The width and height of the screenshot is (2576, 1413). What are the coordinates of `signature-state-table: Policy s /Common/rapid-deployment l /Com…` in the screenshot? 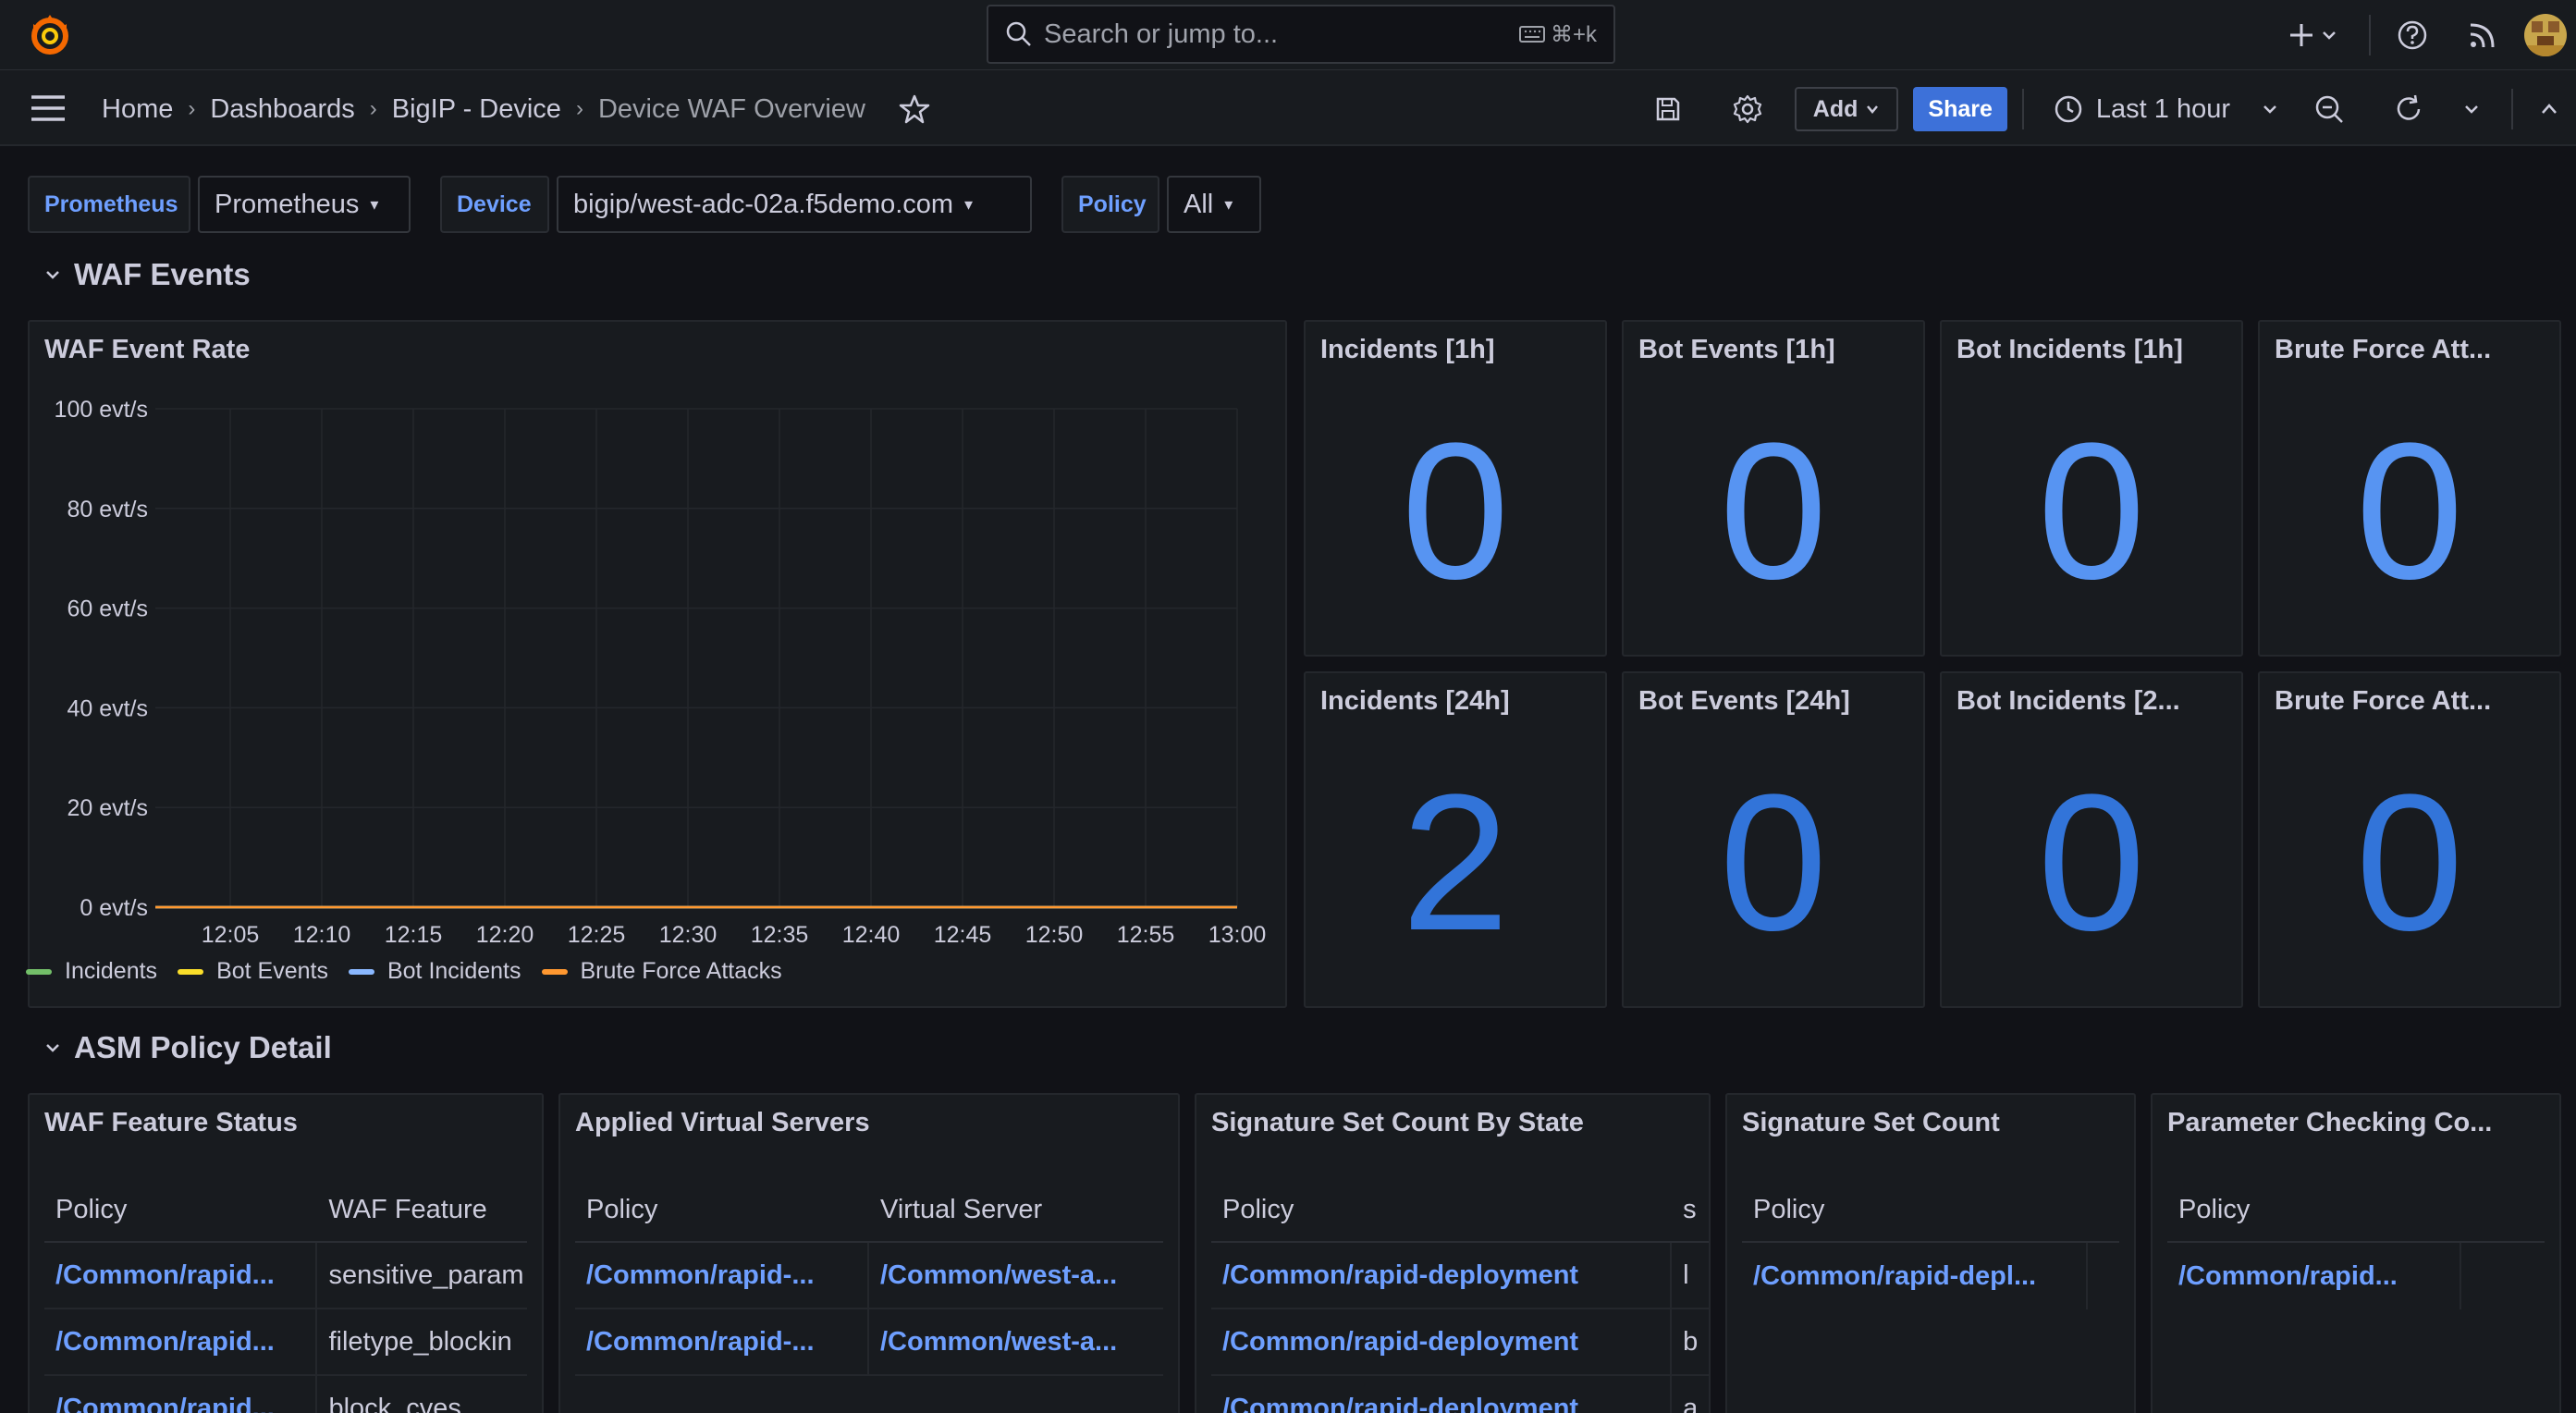 It's located at (1460, 1295).